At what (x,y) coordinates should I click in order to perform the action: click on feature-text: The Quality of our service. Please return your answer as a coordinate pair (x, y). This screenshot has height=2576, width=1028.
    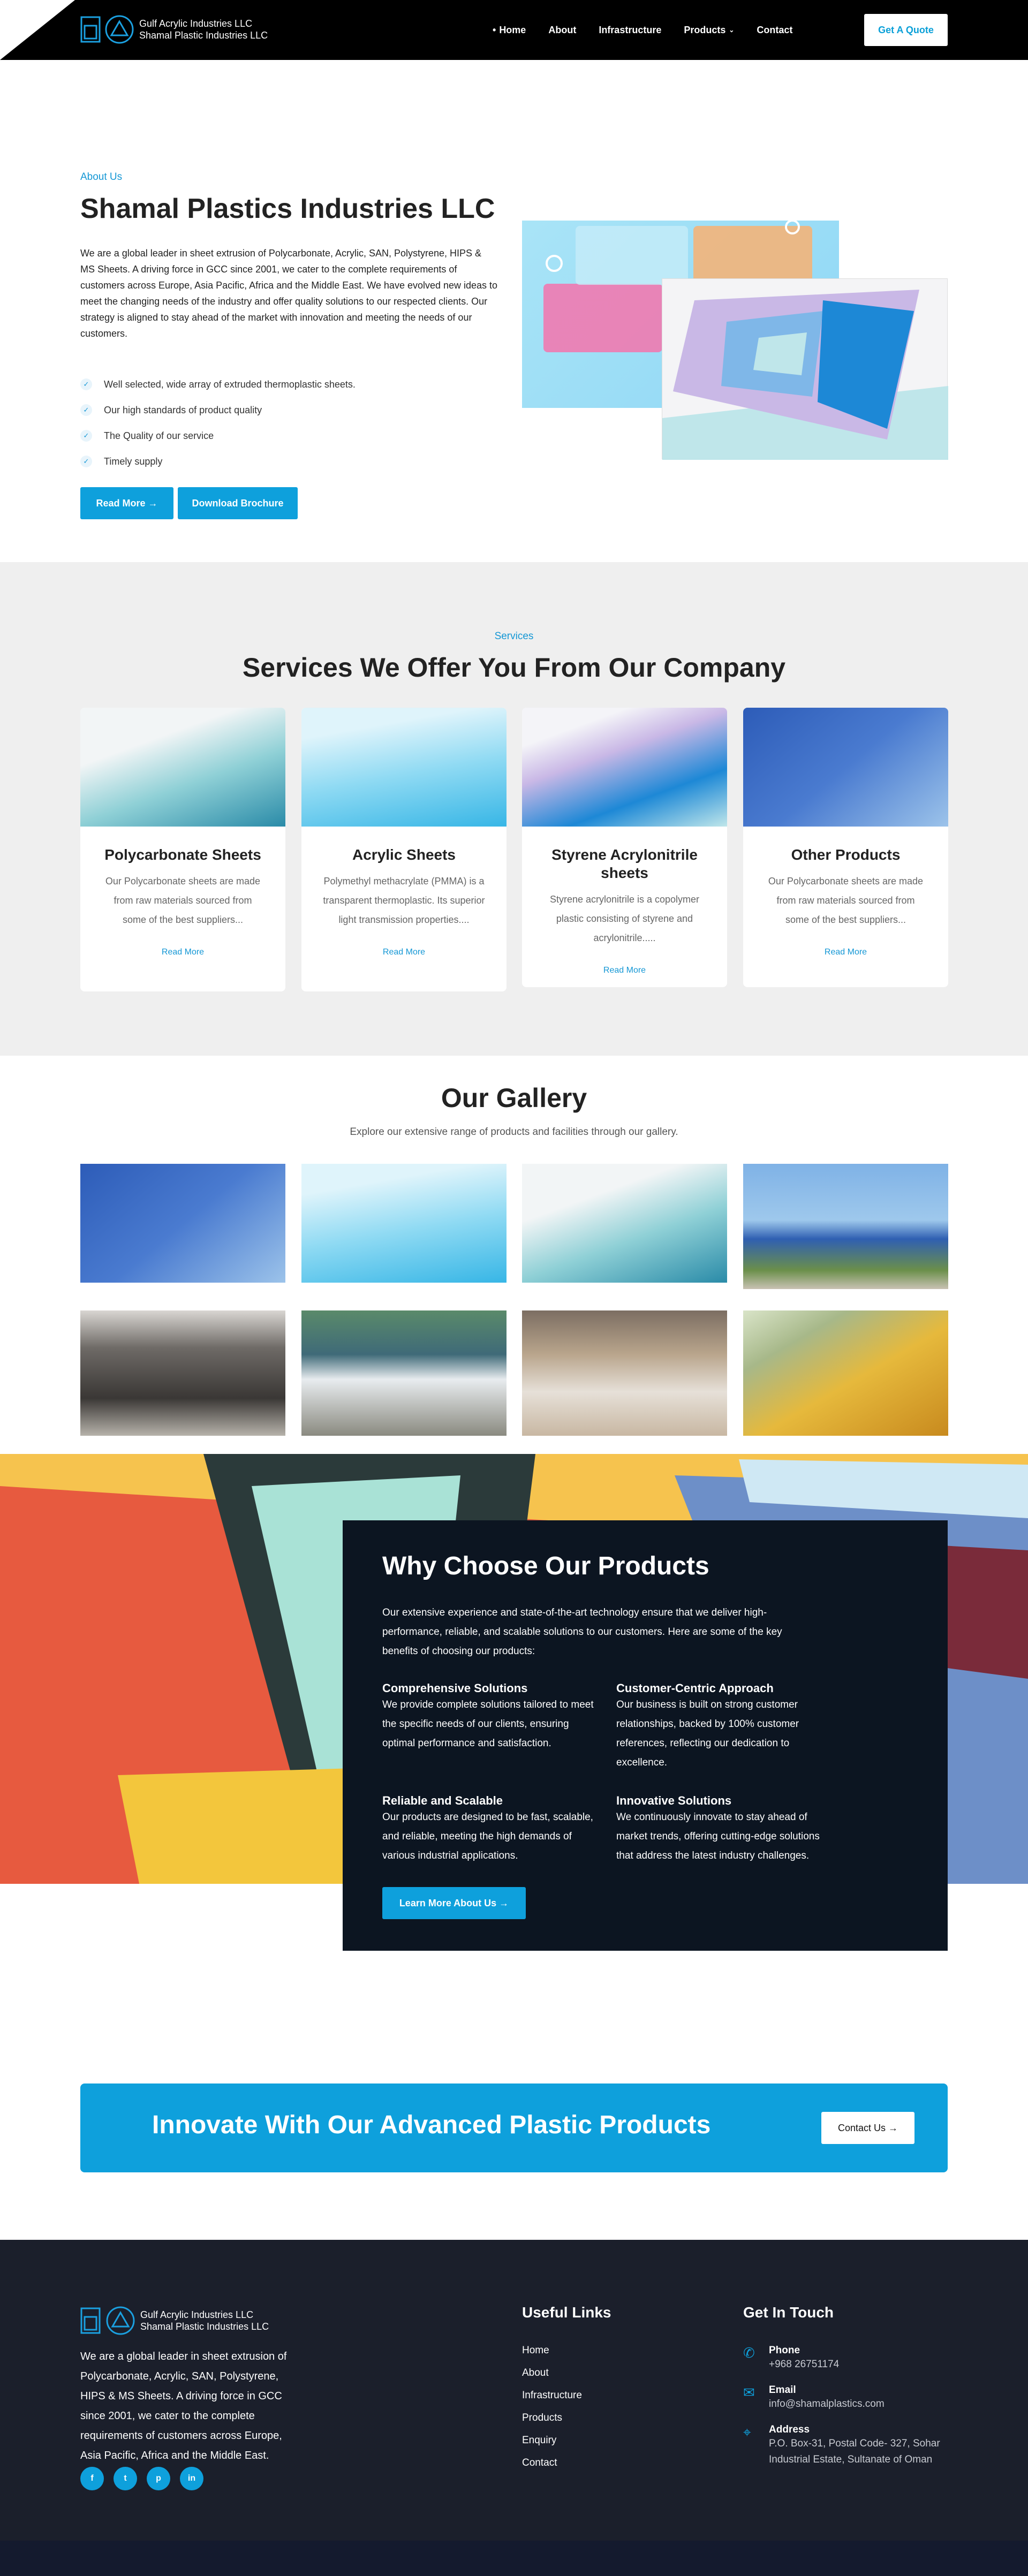
    Looking at the image, I should click on (159, 435).